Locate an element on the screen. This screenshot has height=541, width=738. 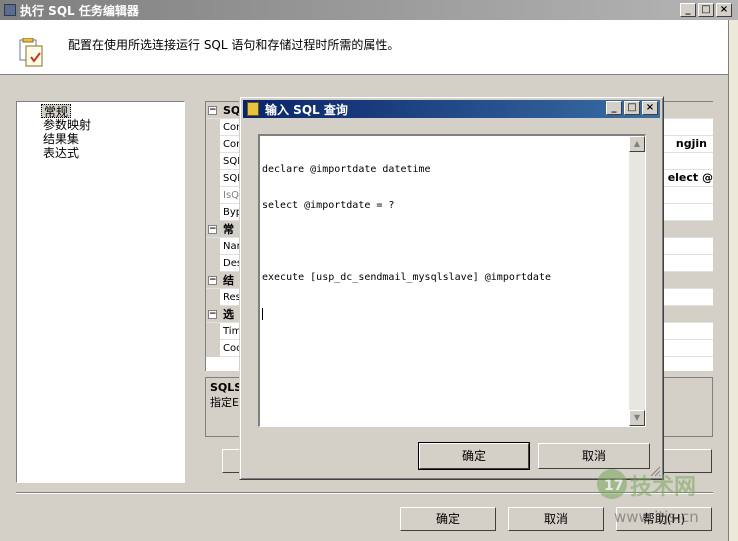
header-panel: 配置在使用所选连接运行 SQL 语句和存储过程时所需的属性。 is located at coordinates (364, 47).